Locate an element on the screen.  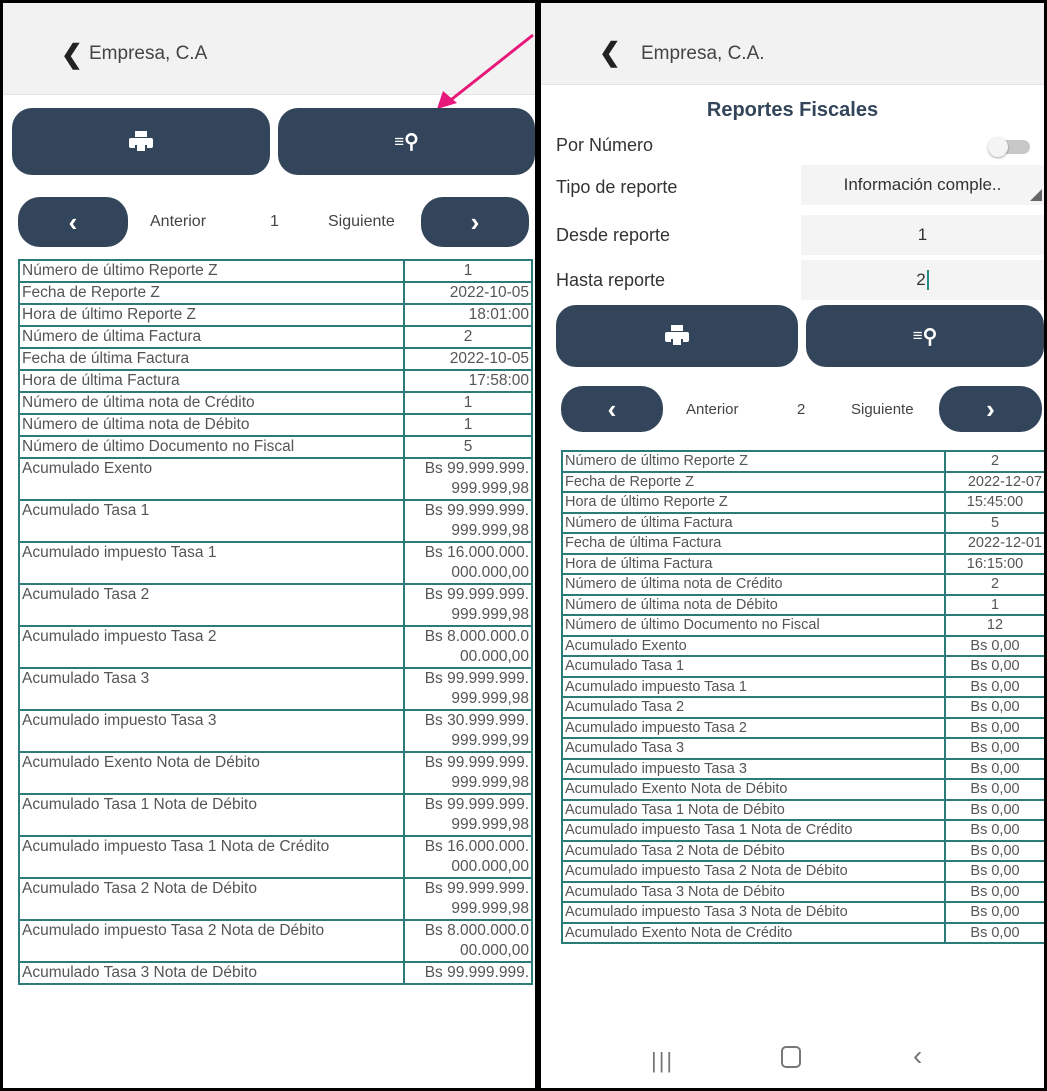
table-row: Acumulado impuesto Tasa 1 Bs 0,00 is located at coordinates (802, 686).